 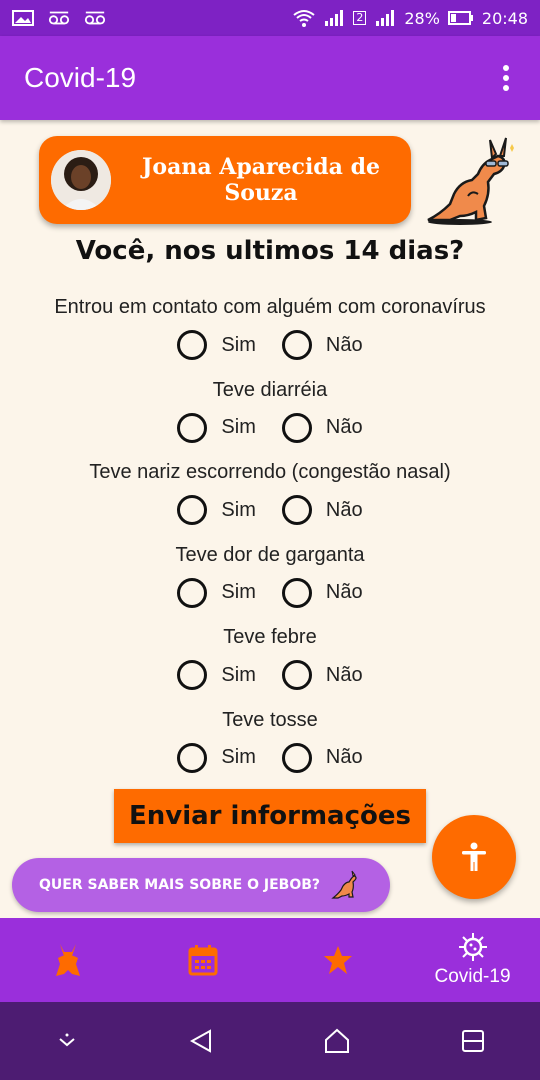 I want to click on more-info-button: QUER SABER MAIS SOBRE O JEBOB?, so click(x=201, y=885).